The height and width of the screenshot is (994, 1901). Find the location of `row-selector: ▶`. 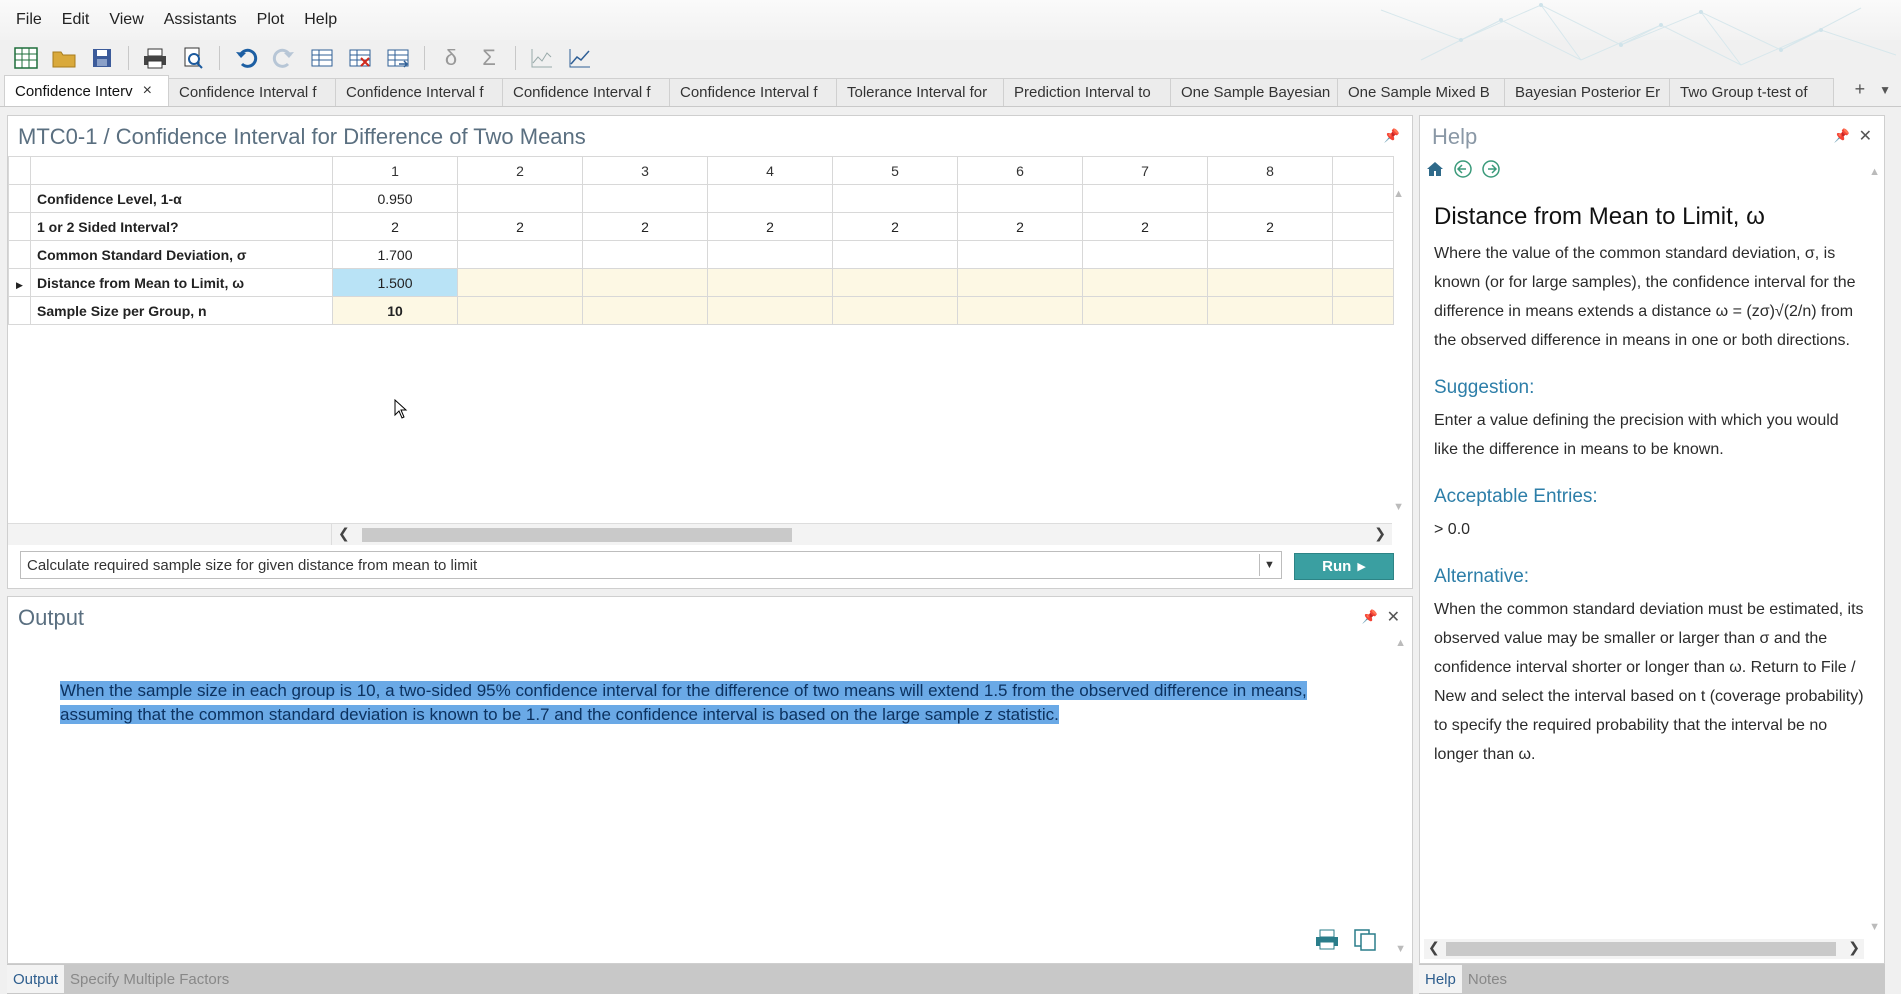

row-selector: ▶ is located at coordinates (19, 282).